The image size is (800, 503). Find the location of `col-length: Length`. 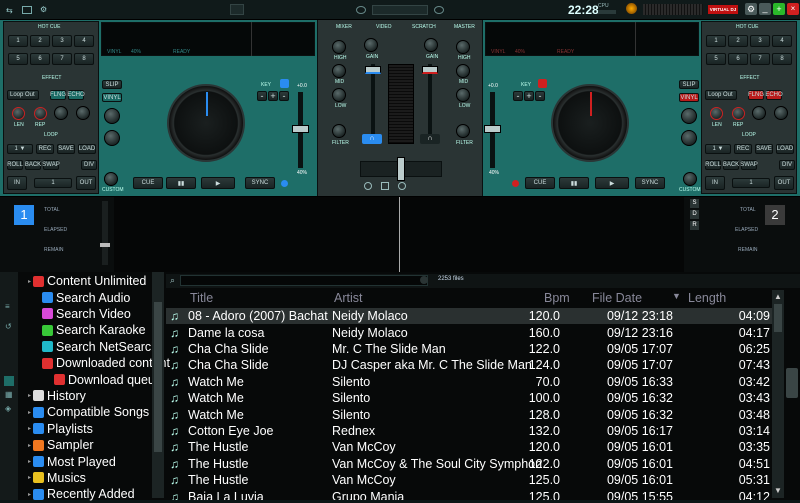

col-length: Length is located at coordinates (707, 298).